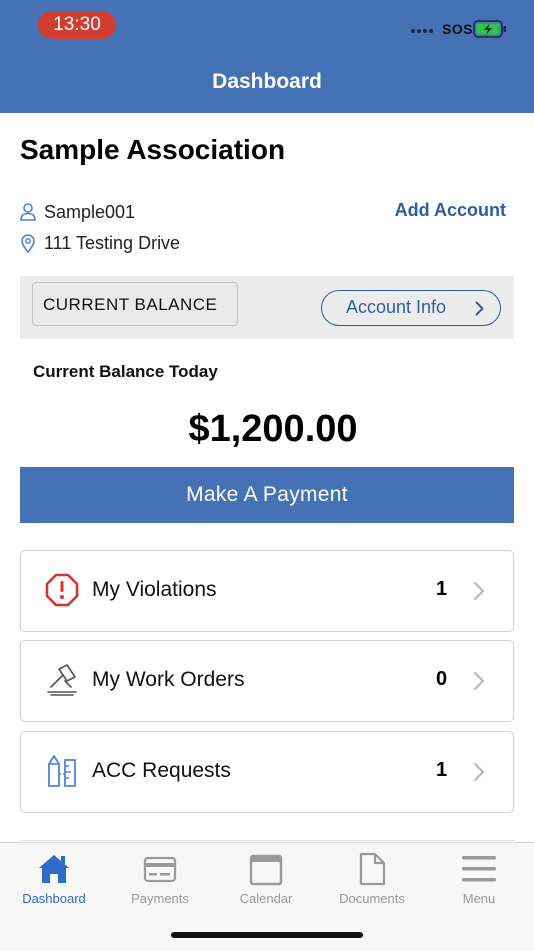  What do you see at coordinates (28, 243) in the screenshot?
I see `location-pin-icon` at bounding box center [28, 243].